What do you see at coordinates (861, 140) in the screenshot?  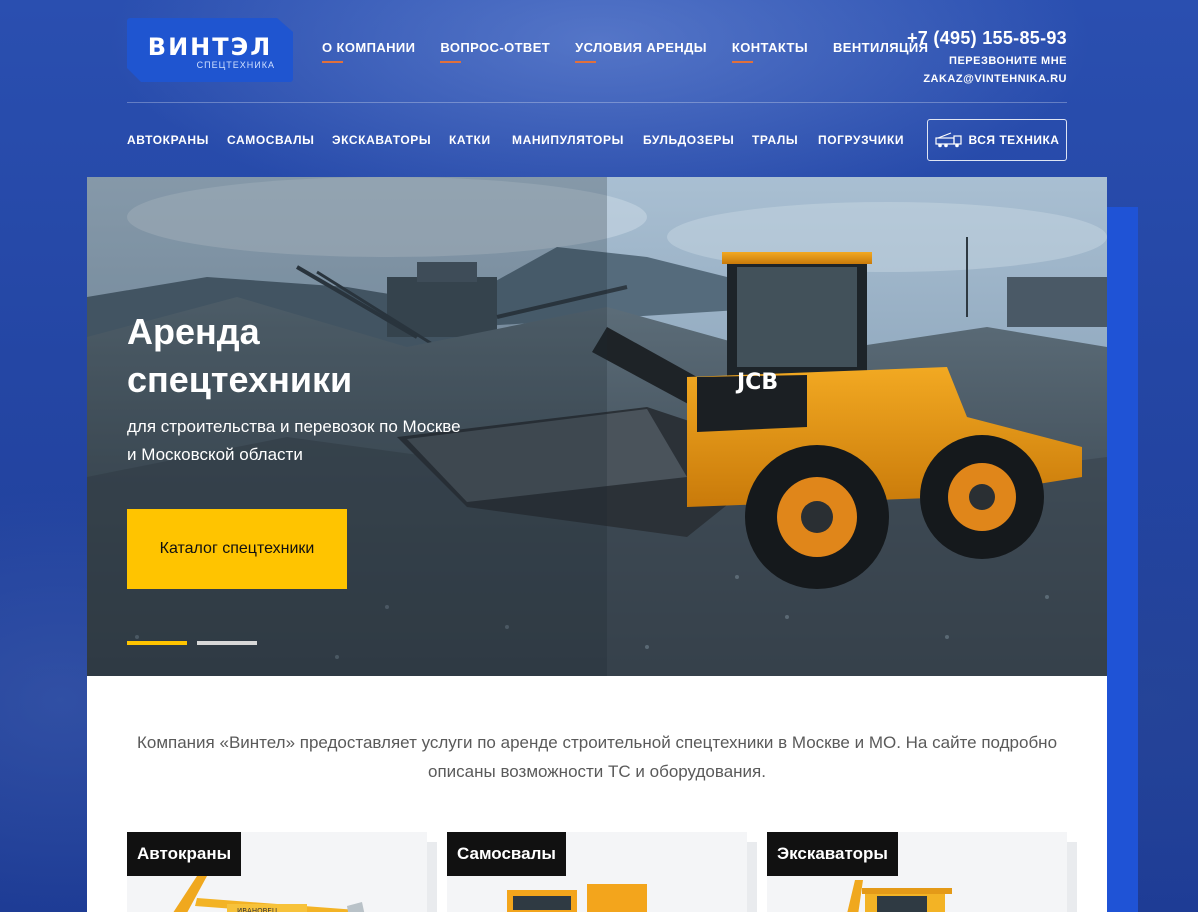 I see `category-link-loaders: ПОГРУЗЧИКИ` at bounding box center [861, 140].